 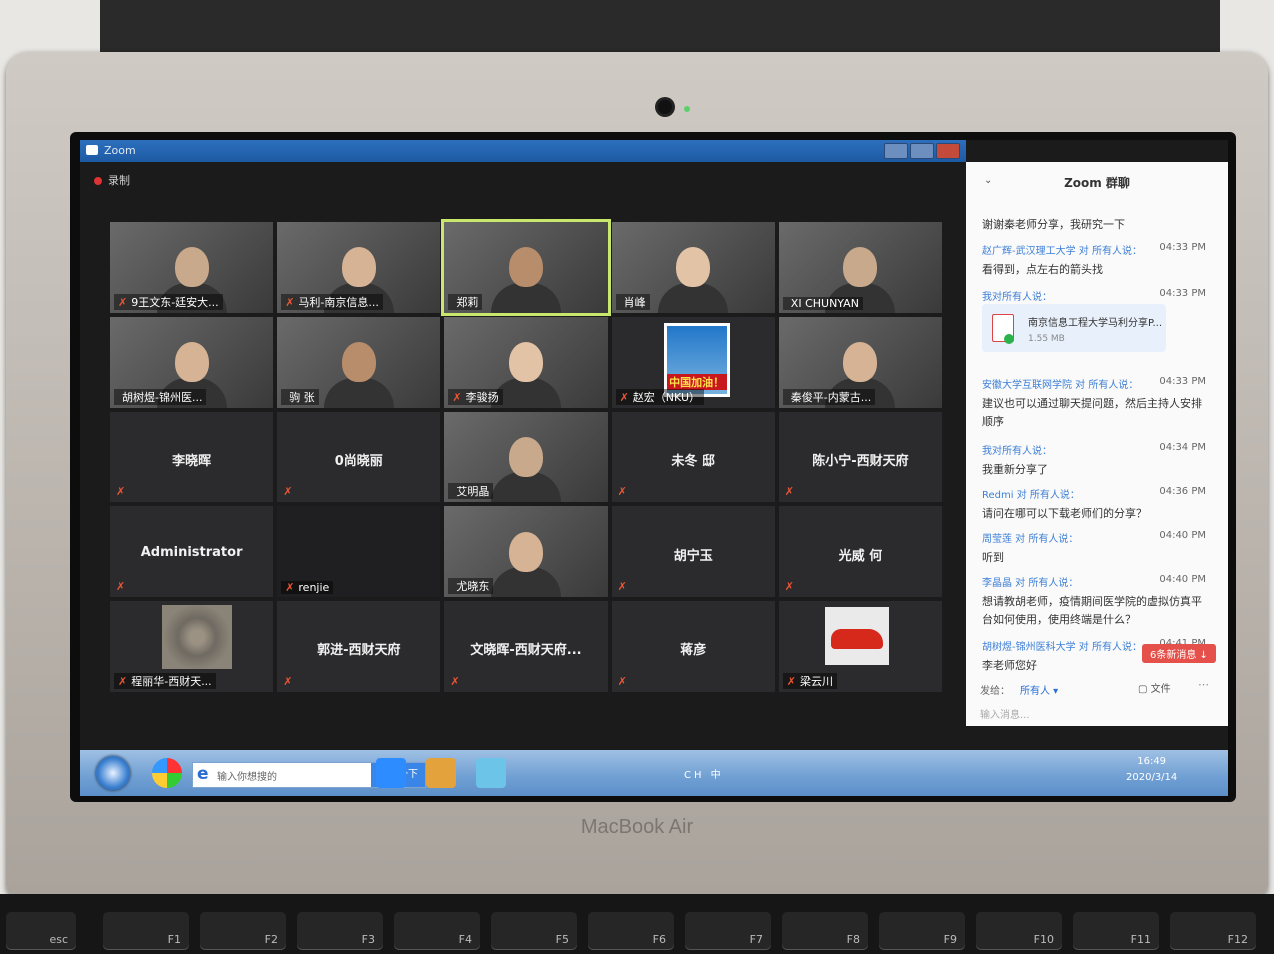 What do you see at coordinates (523, 151) in the screenshot?
I see `zoom-titlebar: Zoom` at bounding box center [523, 151].